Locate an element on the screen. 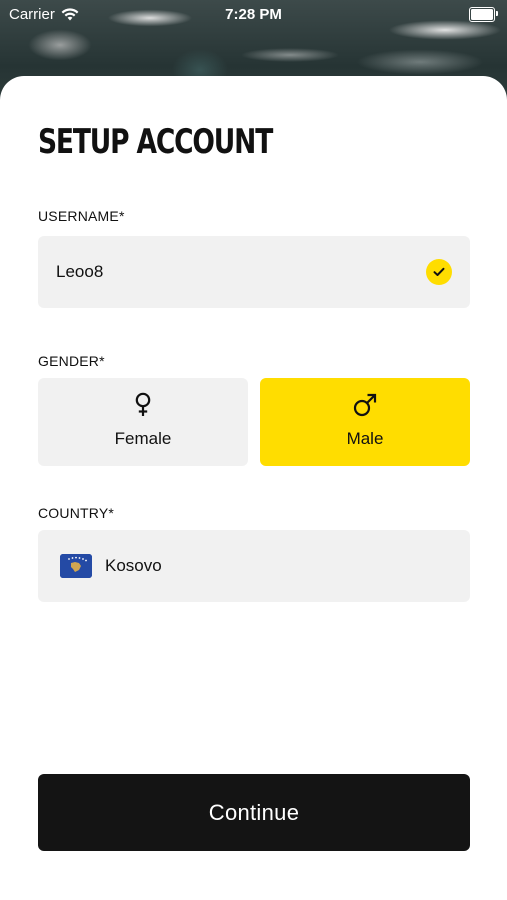  page-title: SETUP ACCOUNT is located at coordinates (155, 142).